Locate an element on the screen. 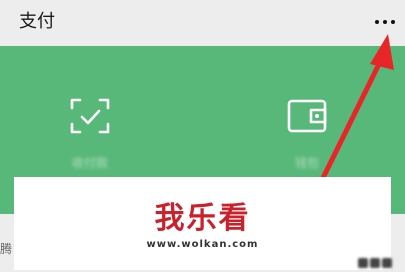 Image resolution: width=405 pixels, height=272 pixels. wallet-button: 钱包 is located at coordinates (307, 142).